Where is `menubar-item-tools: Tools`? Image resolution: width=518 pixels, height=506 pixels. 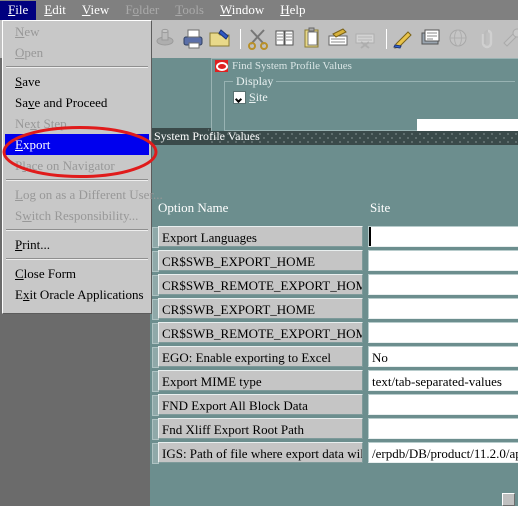 menubar-item-tools: Tools is located at coordinates (189, 9).